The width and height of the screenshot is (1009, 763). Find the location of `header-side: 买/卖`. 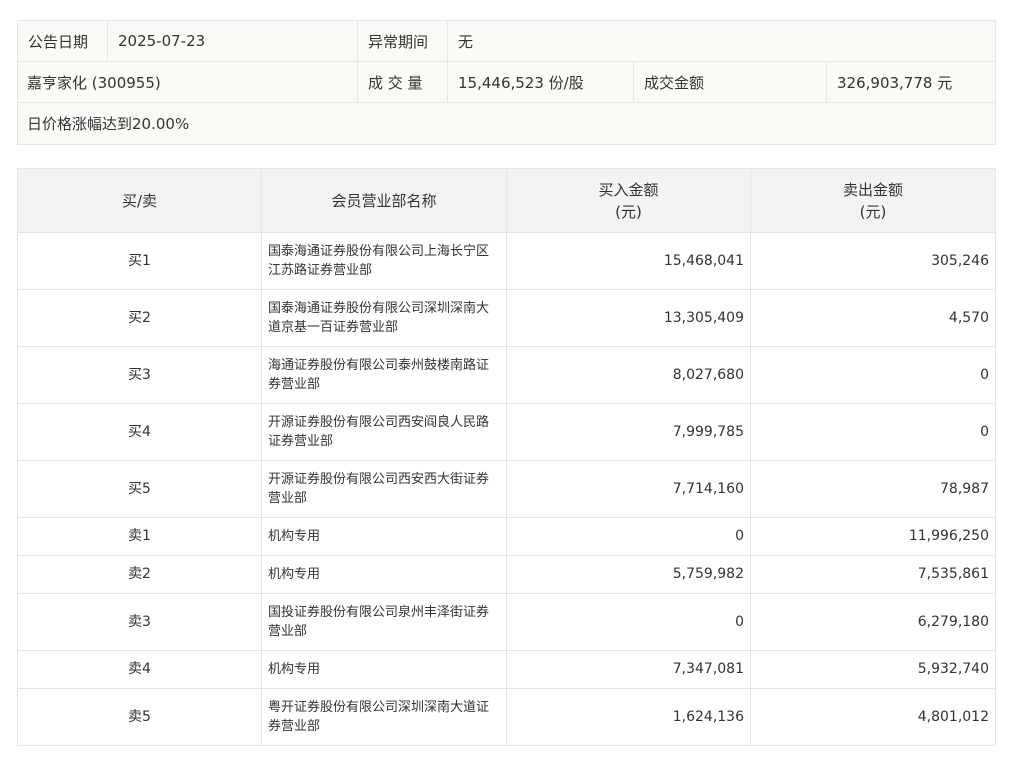

header-side: 买/卖 is located at coordinates (139, 200).